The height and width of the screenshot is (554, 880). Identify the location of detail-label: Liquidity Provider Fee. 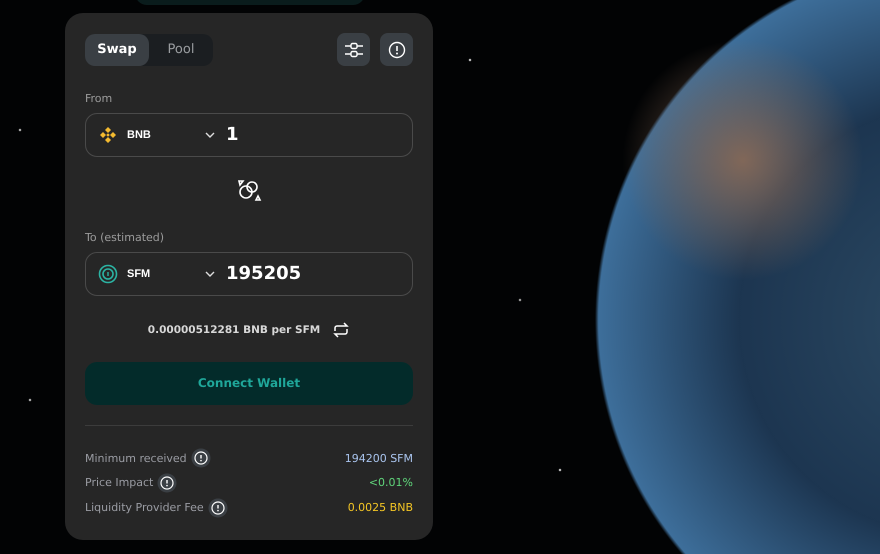
(144, 507).